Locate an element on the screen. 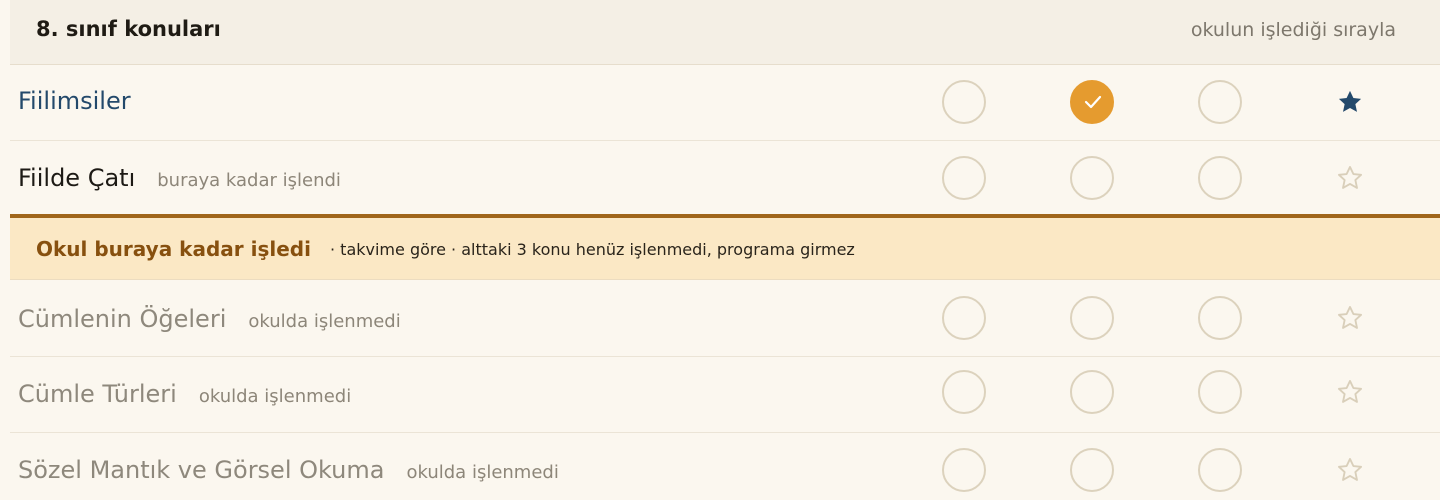  topic-name: Fiilimsiler is located at coordinates (74, 101).